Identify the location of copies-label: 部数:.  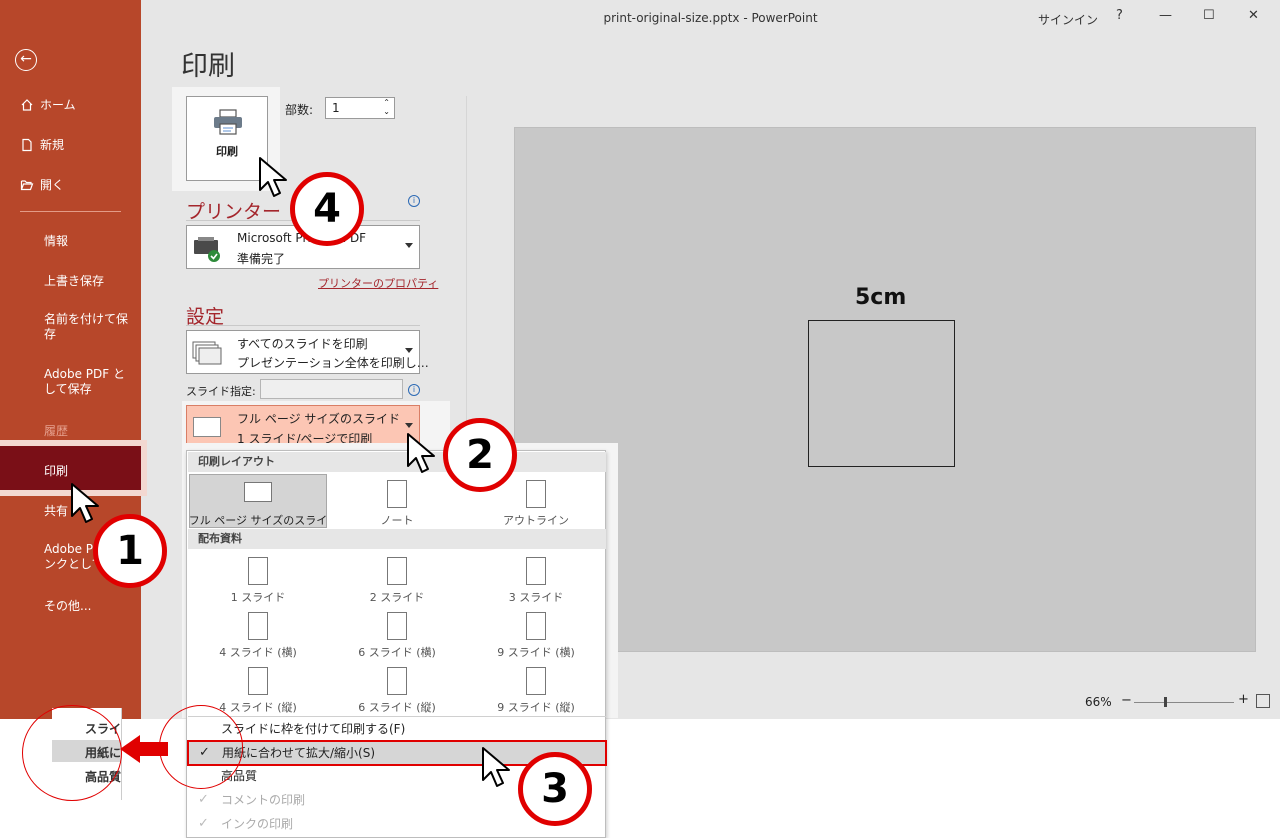
(299, 110).